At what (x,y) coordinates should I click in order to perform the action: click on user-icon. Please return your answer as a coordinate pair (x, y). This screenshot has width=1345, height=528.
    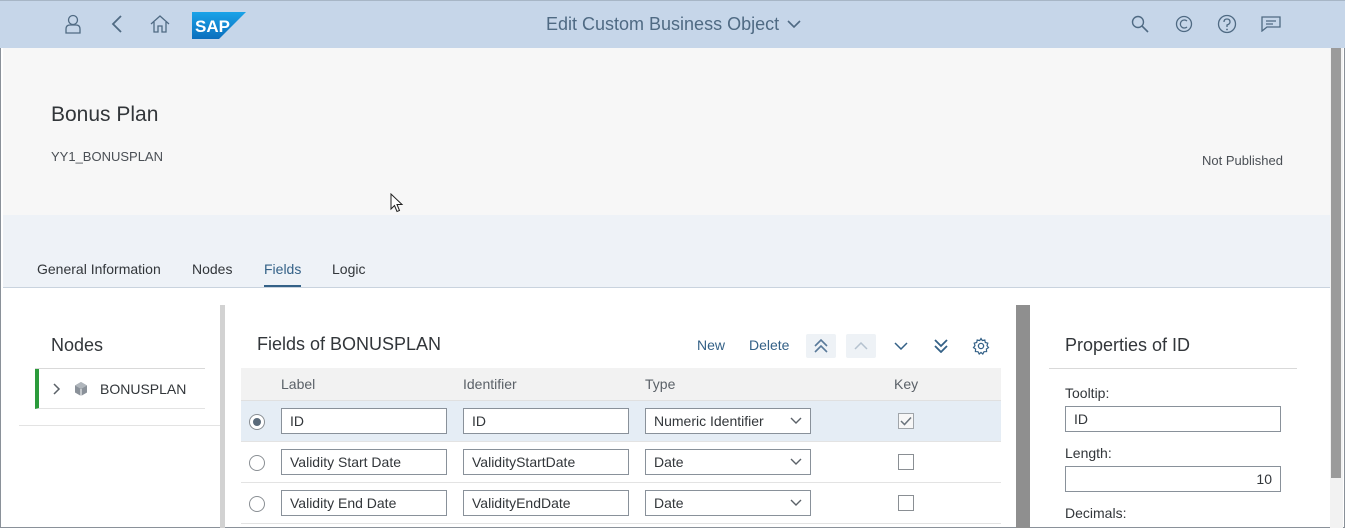
    Looking at the image, I should click on (73, 24).